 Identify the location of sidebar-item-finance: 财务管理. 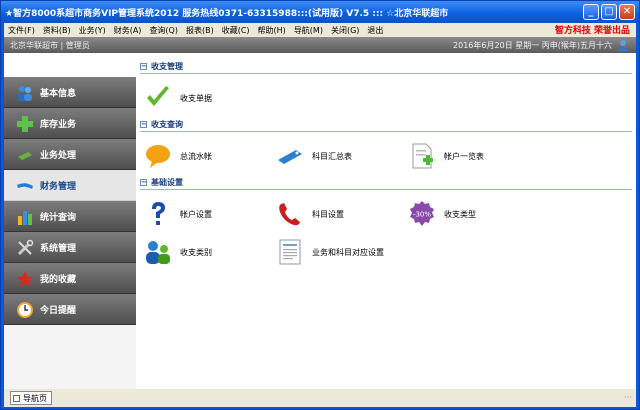
(70, 185).